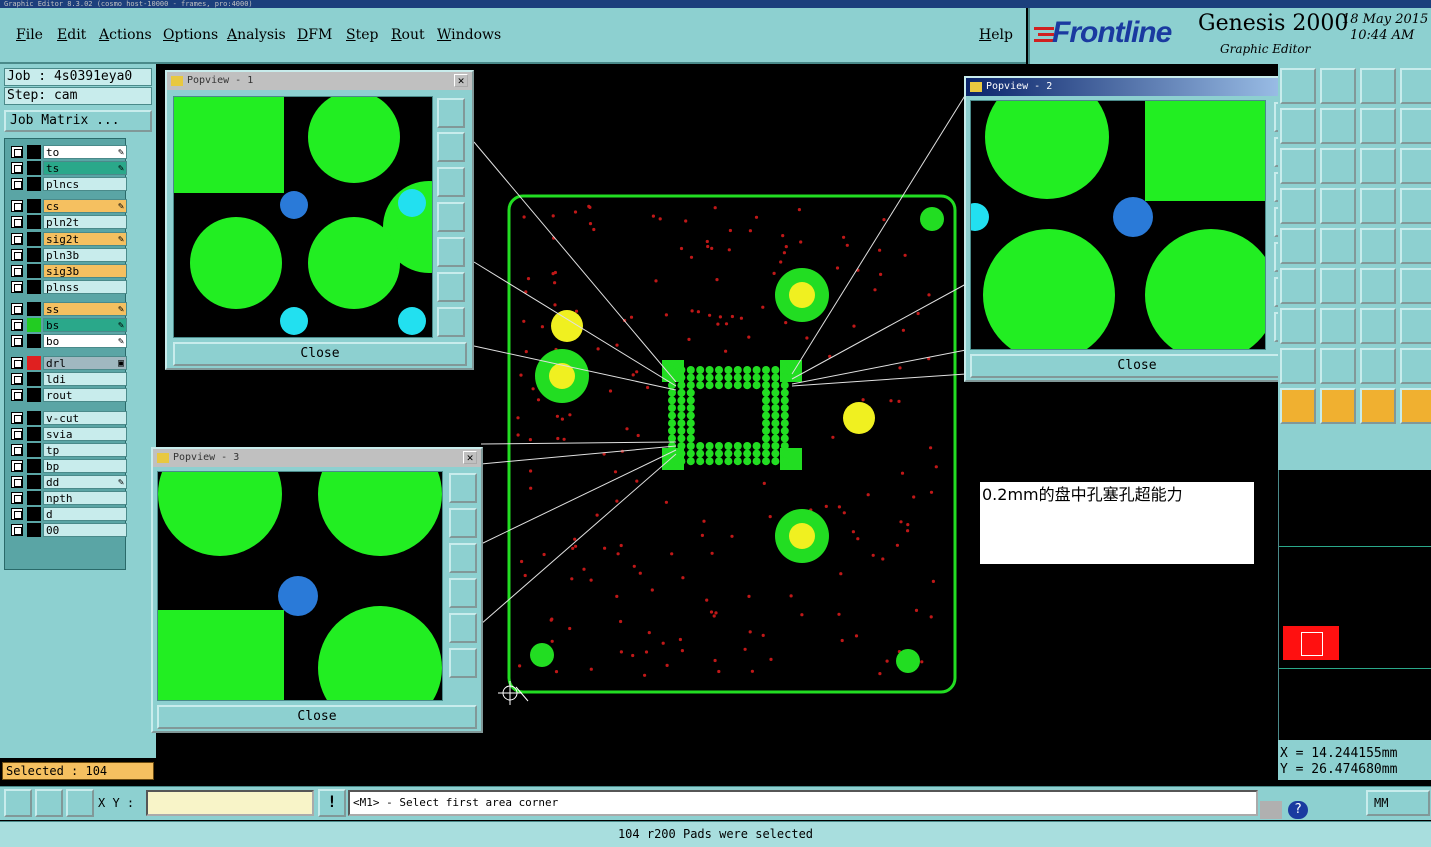  Describe the element at coordinates (463, 488) in the screenshot. I see `zoom-fit-icon` at that location.